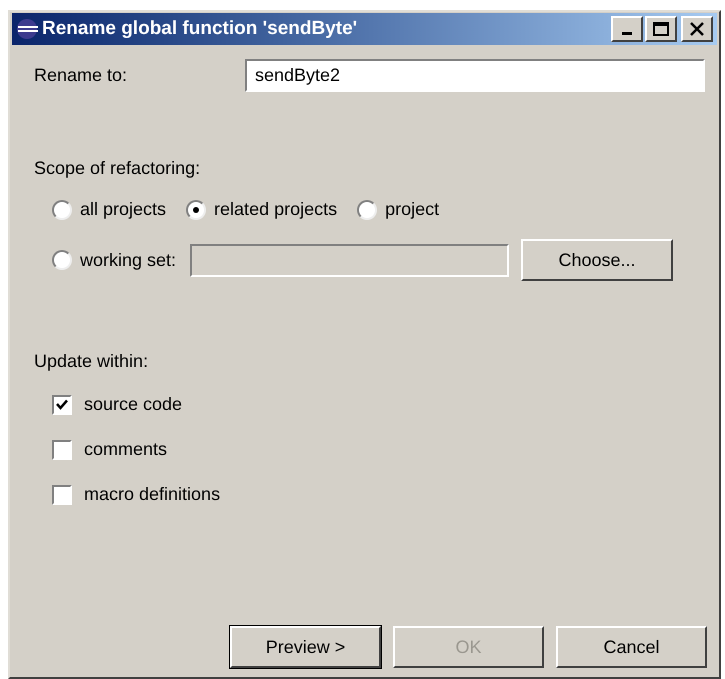  What do you see at coordinates (128, 260) in the screenshot?
I see `radio-label: working set:` at bounding box center [128, 260].